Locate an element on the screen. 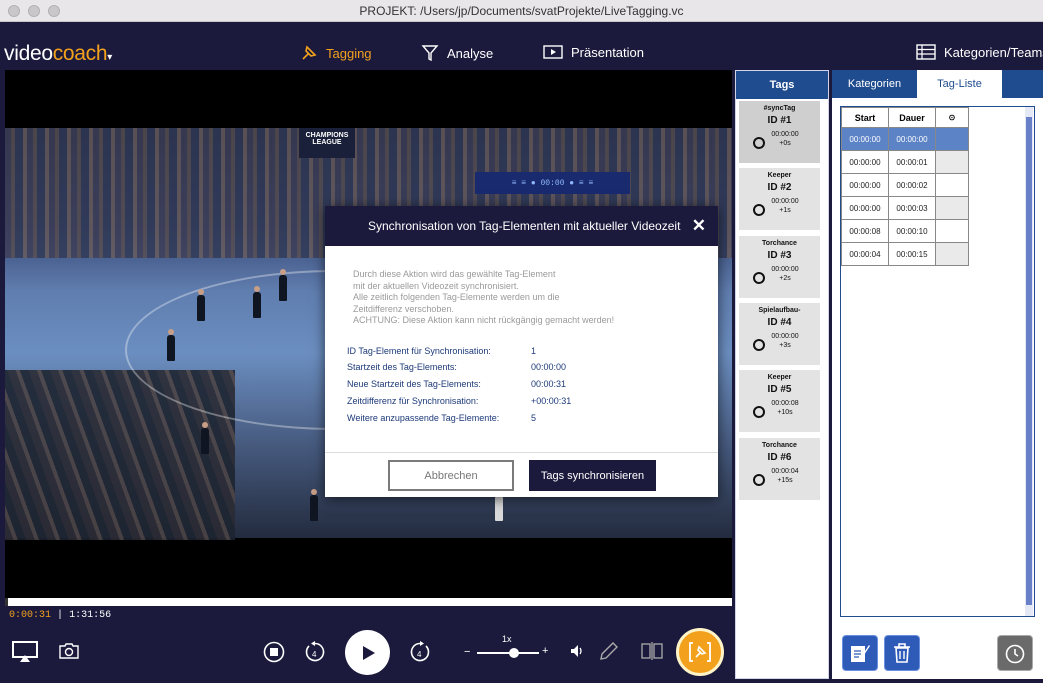 The image size is (1043, 683). field-label: Neue Startzeit des Tag-Elements: is located at coordinates (414, 384).